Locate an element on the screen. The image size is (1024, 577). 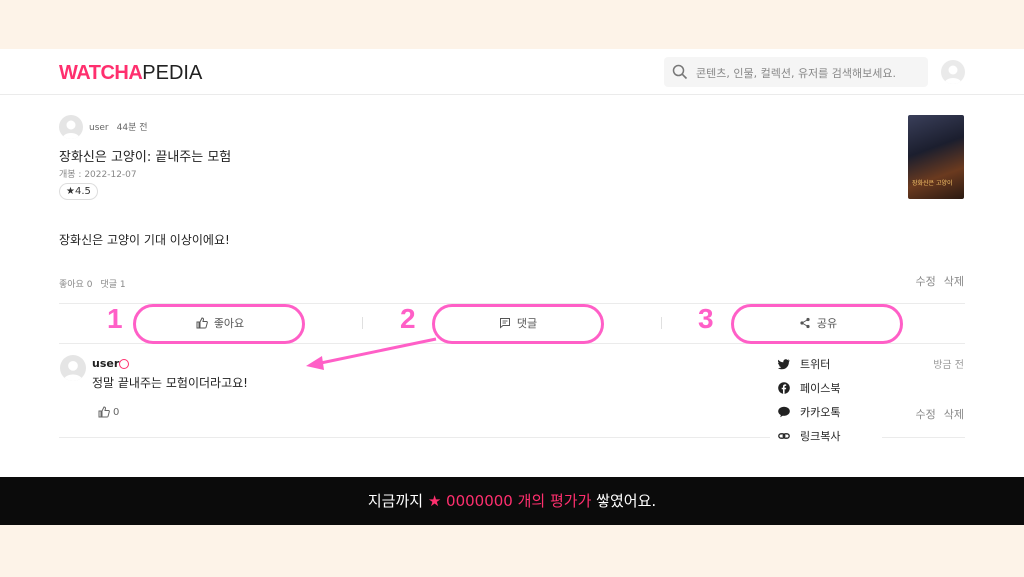
annotation-number-3: 3 is located at coordinates (706, 318).